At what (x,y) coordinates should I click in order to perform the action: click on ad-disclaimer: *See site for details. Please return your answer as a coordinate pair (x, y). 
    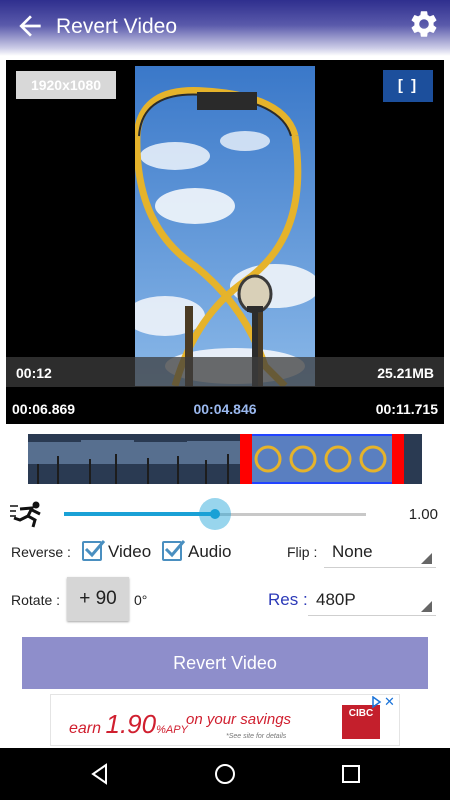
    Looking at the image, I should click on (256, 736).